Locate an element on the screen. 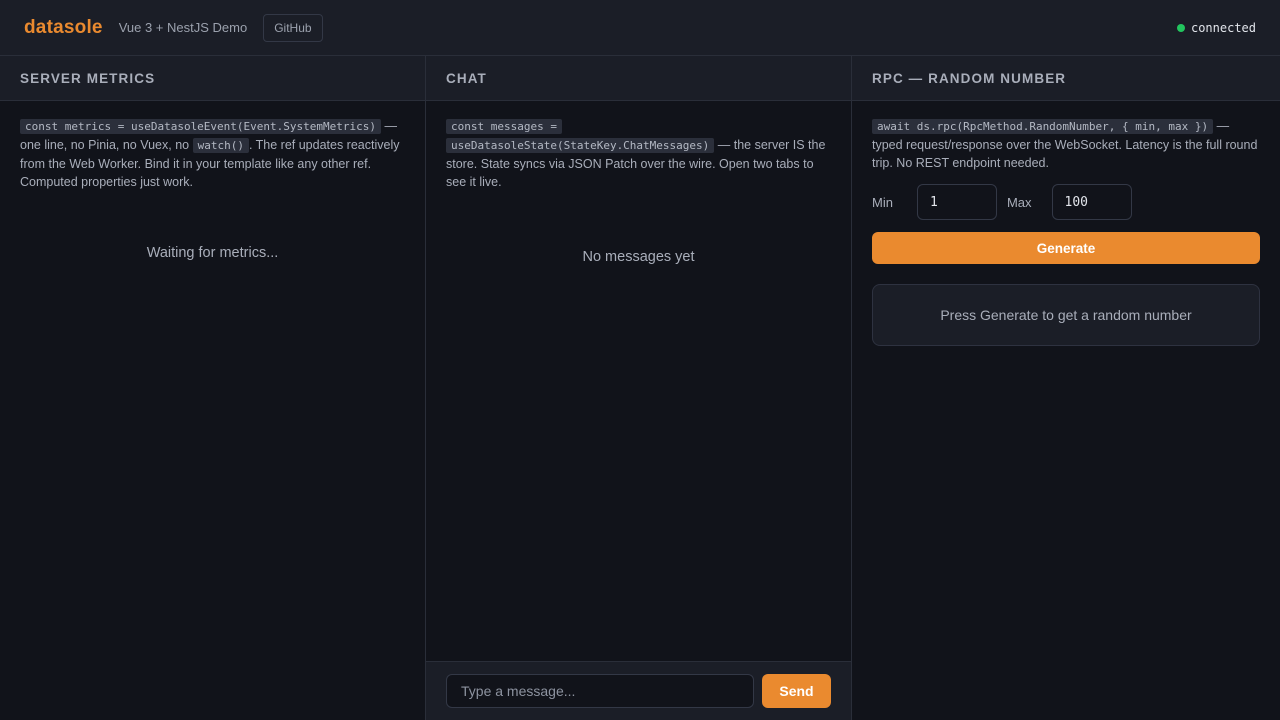  app-subtitle: Vue 3 + NestJS Demo is located at coordinates (183, 27).